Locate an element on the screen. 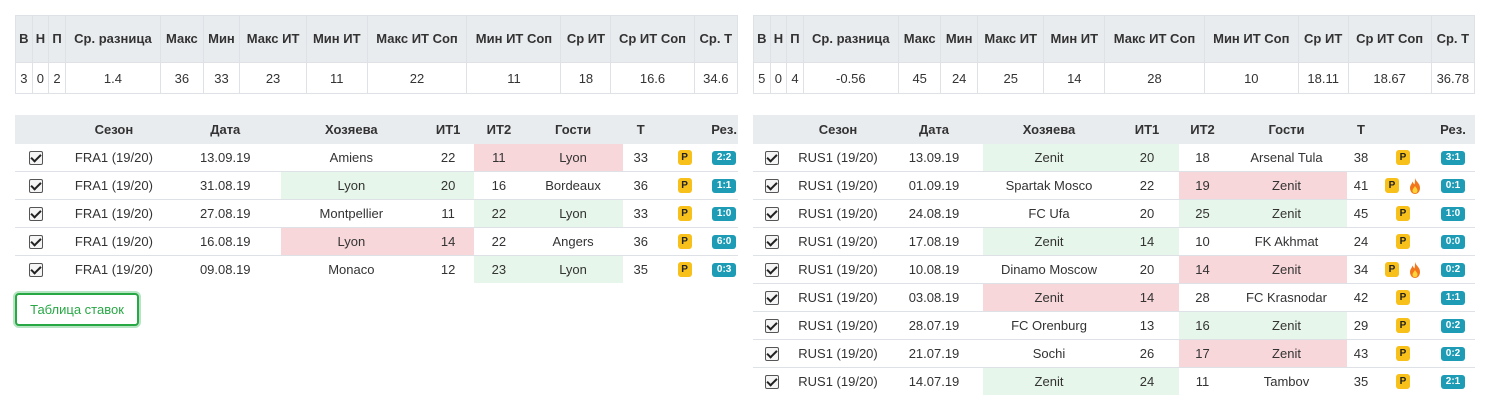 This screenshot has height=404, width=1486. result-badge: 0:3 is located at coordinates (724, 270).